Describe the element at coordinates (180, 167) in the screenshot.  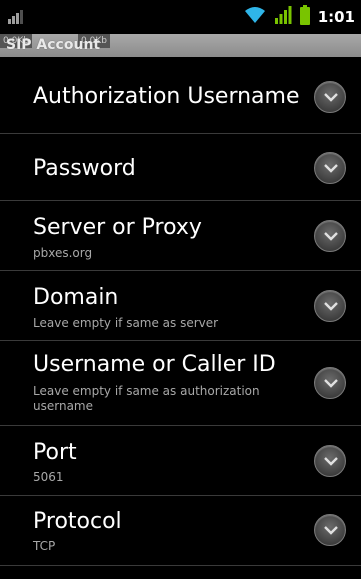
I see `setting-password: Password` at that location.